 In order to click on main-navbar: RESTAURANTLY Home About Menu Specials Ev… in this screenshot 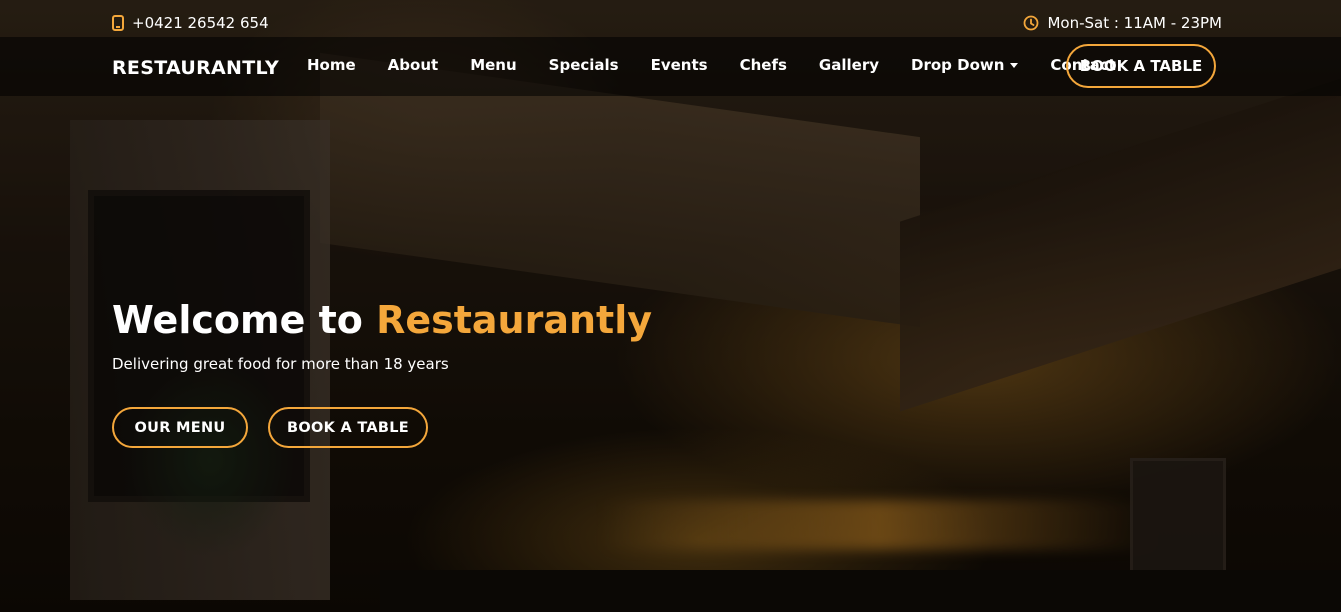, I will do `click(670, 66)`.